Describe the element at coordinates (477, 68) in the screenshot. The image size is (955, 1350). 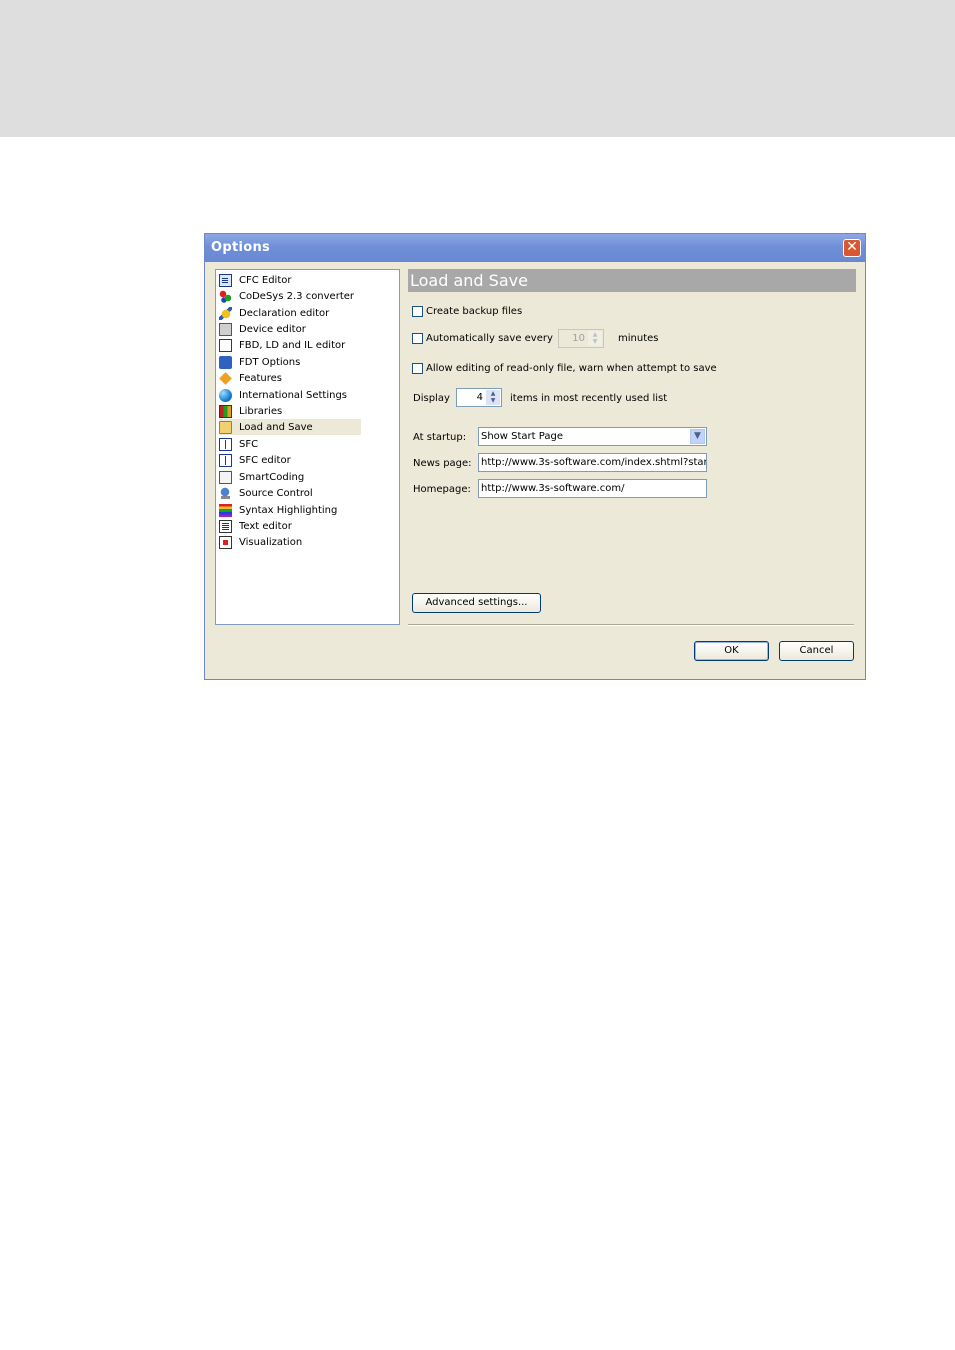
I see `page-header-band` at that location.